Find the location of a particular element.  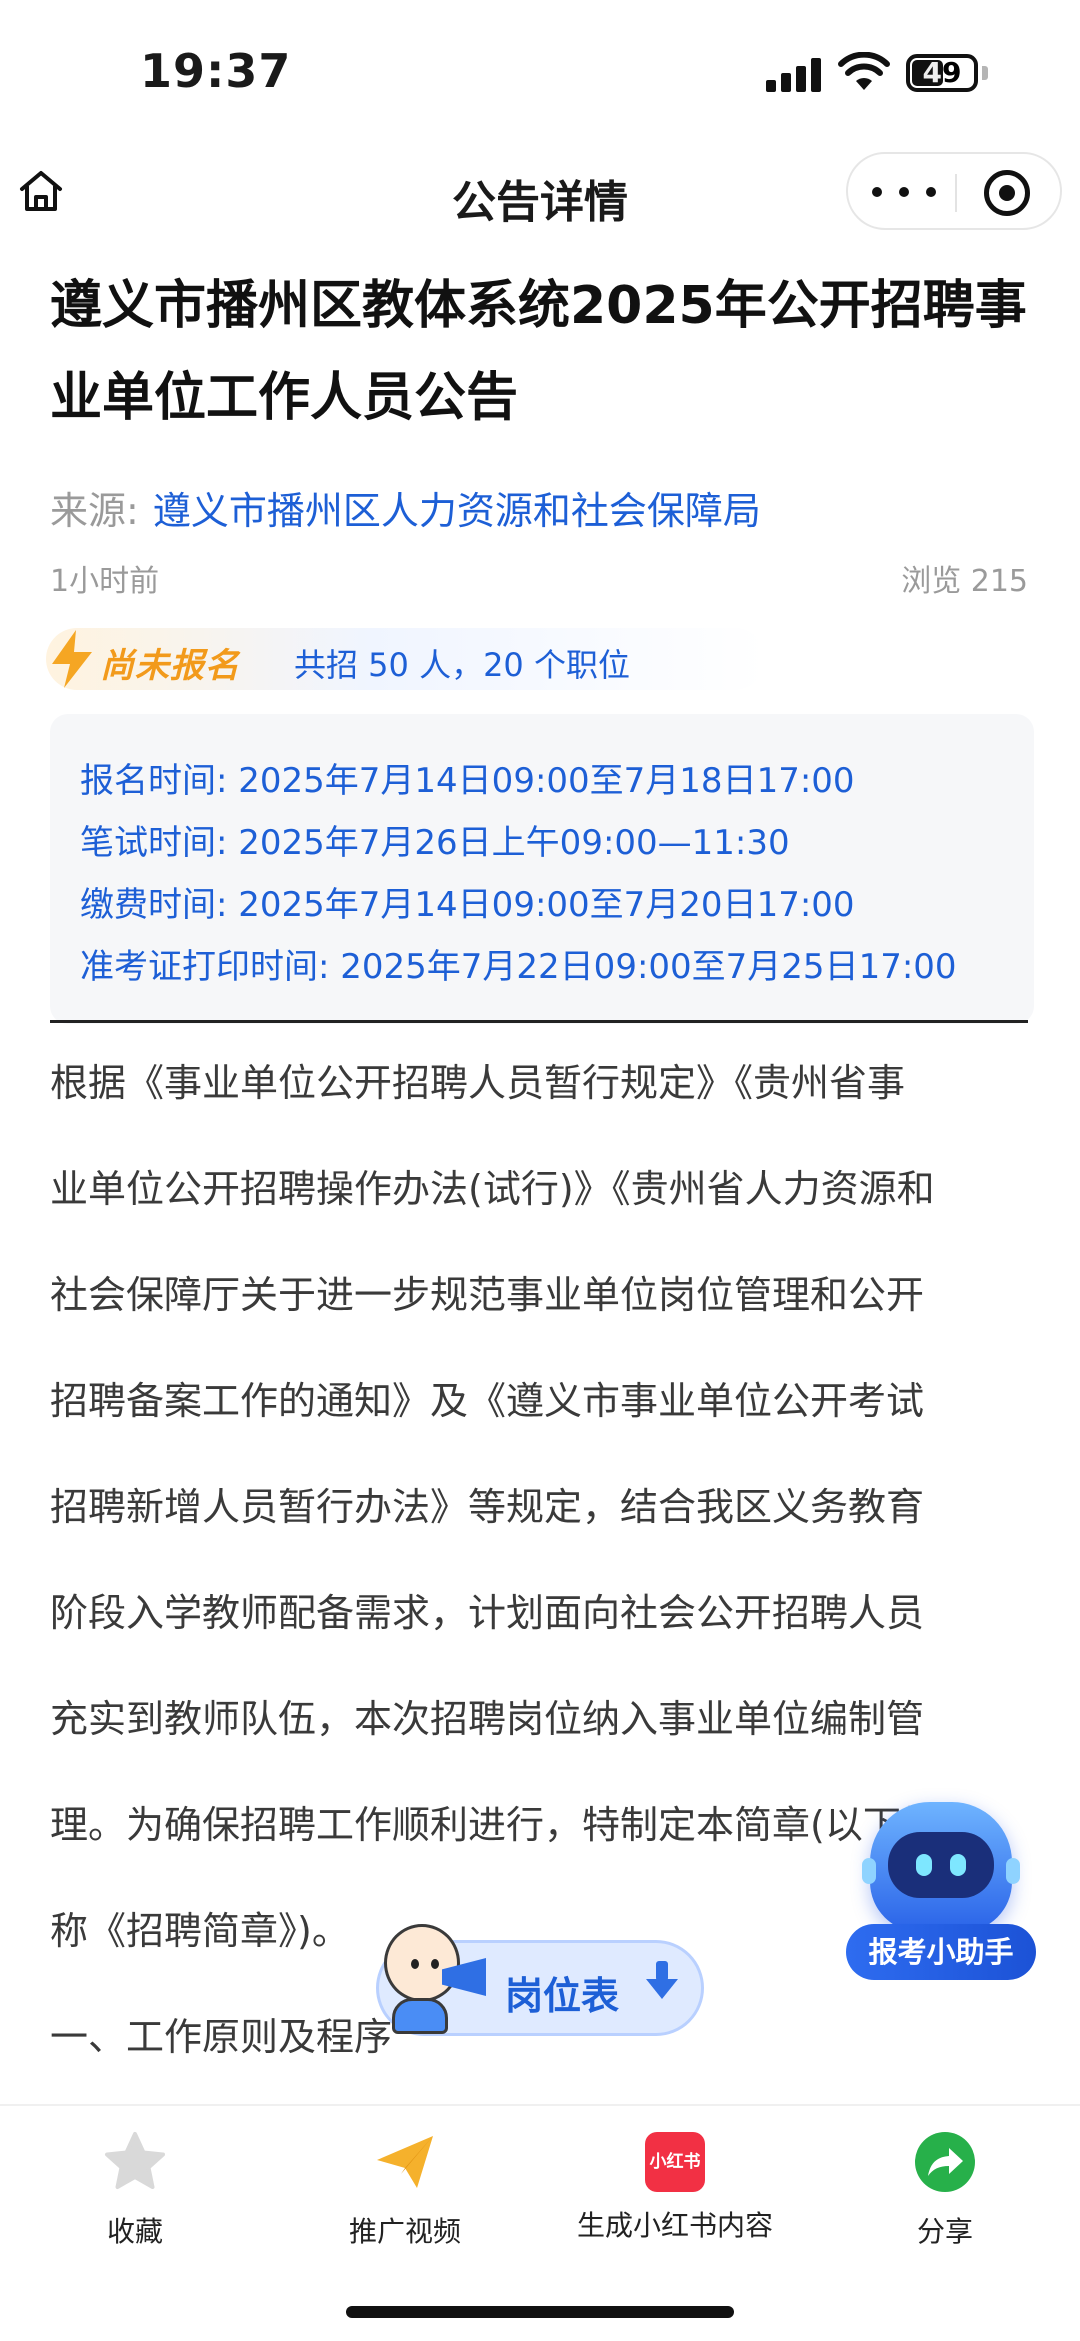

source-link: 遵义市播州区人力资源和社会保障局 is located at coordinates (457, 511).